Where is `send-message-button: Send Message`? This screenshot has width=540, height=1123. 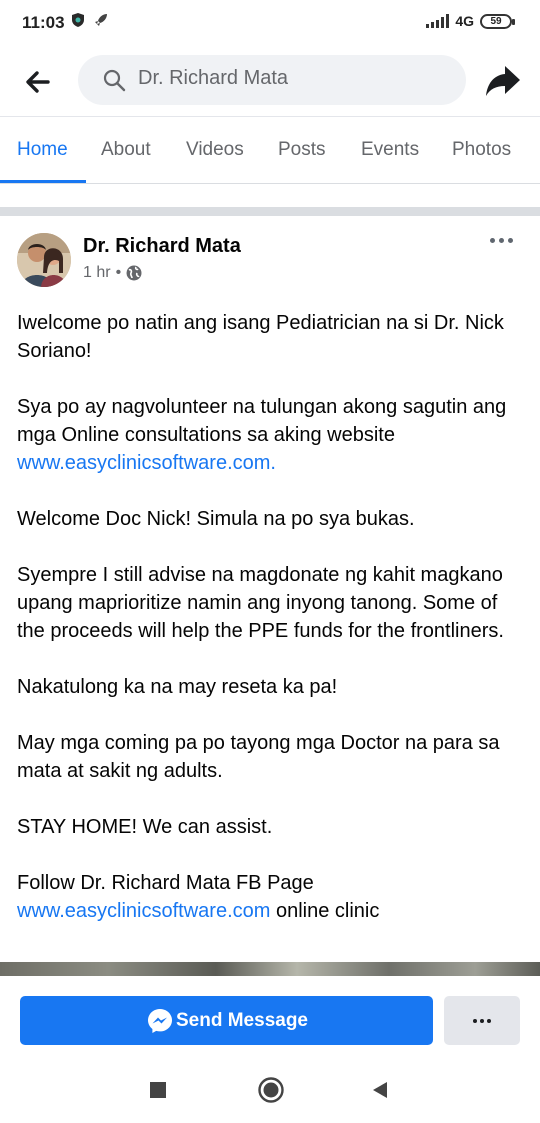
send-message-button: Send Message is located at coordinates (226, 1020).